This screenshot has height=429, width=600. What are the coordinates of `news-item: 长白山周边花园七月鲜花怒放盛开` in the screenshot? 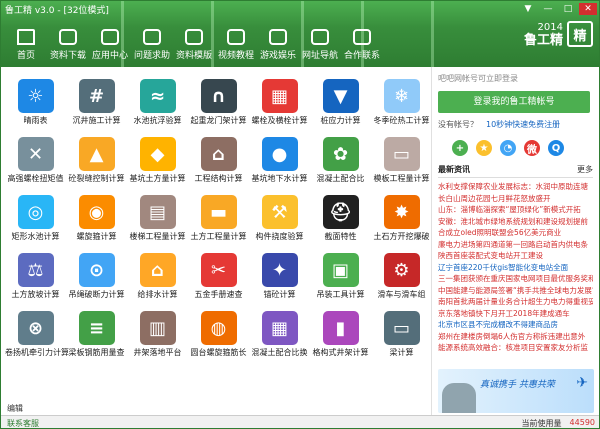 It's located at (515, 199).